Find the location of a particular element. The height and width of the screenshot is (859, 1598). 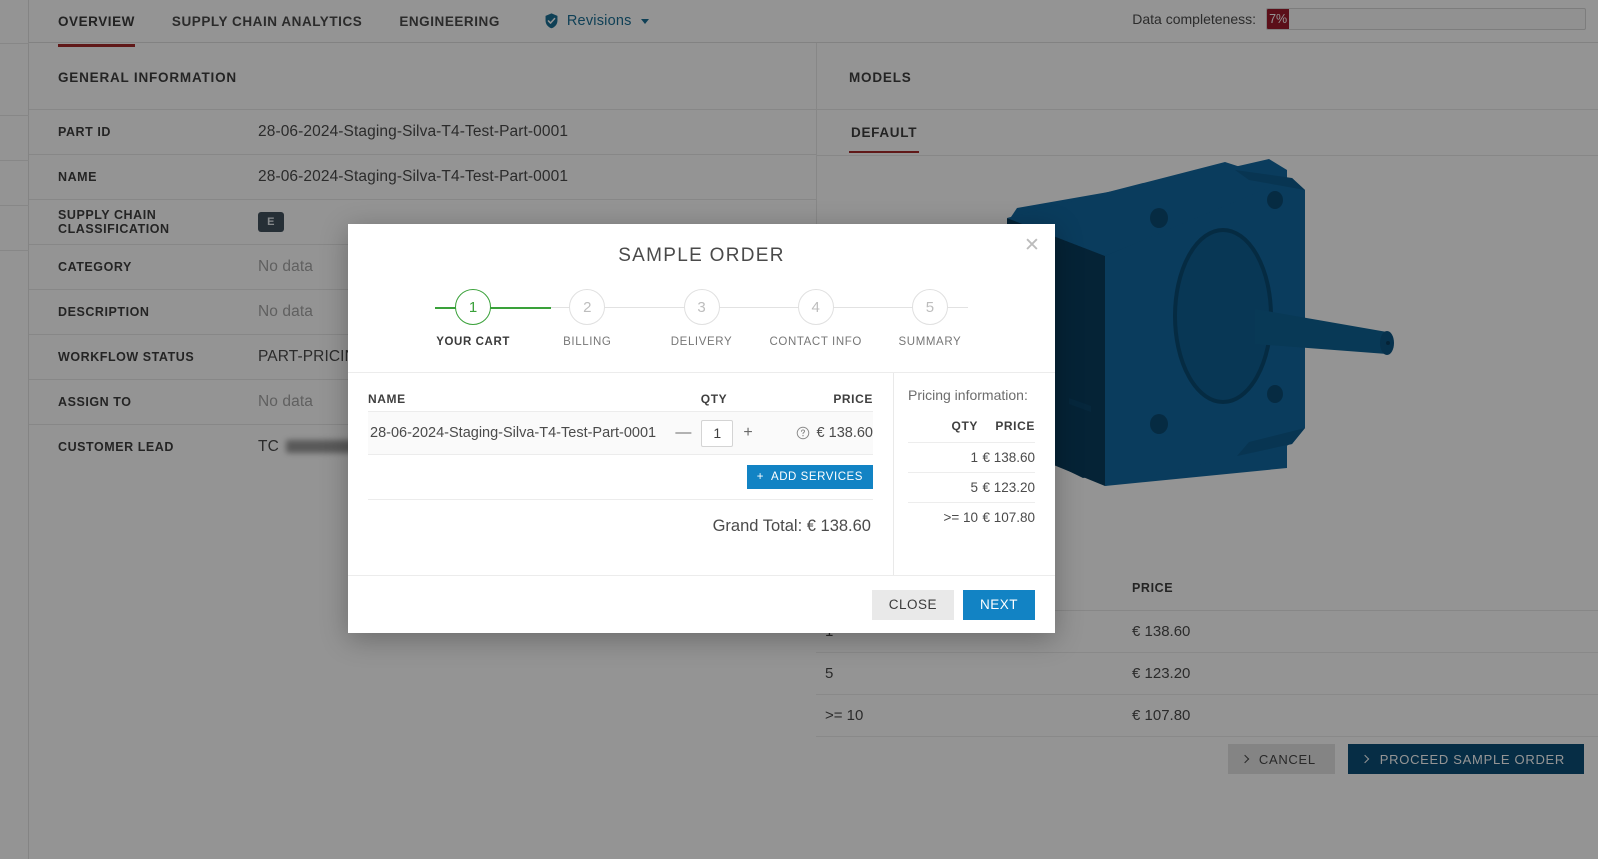

pricing-information-title: Pricing information: is located at coordinates (968, 395).